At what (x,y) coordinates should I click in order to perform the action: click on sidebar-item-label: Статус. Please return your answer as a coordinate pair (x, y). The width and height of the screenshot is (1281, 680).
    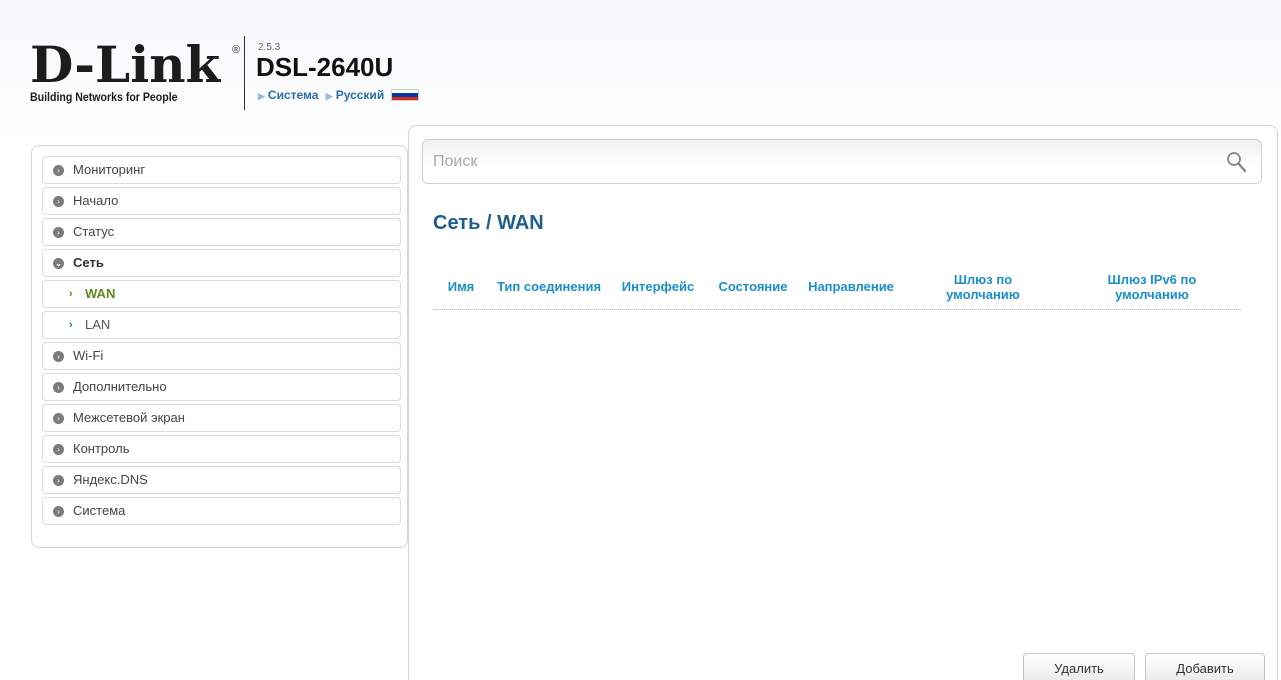
    Looking at the image, I should click on (94, 231).